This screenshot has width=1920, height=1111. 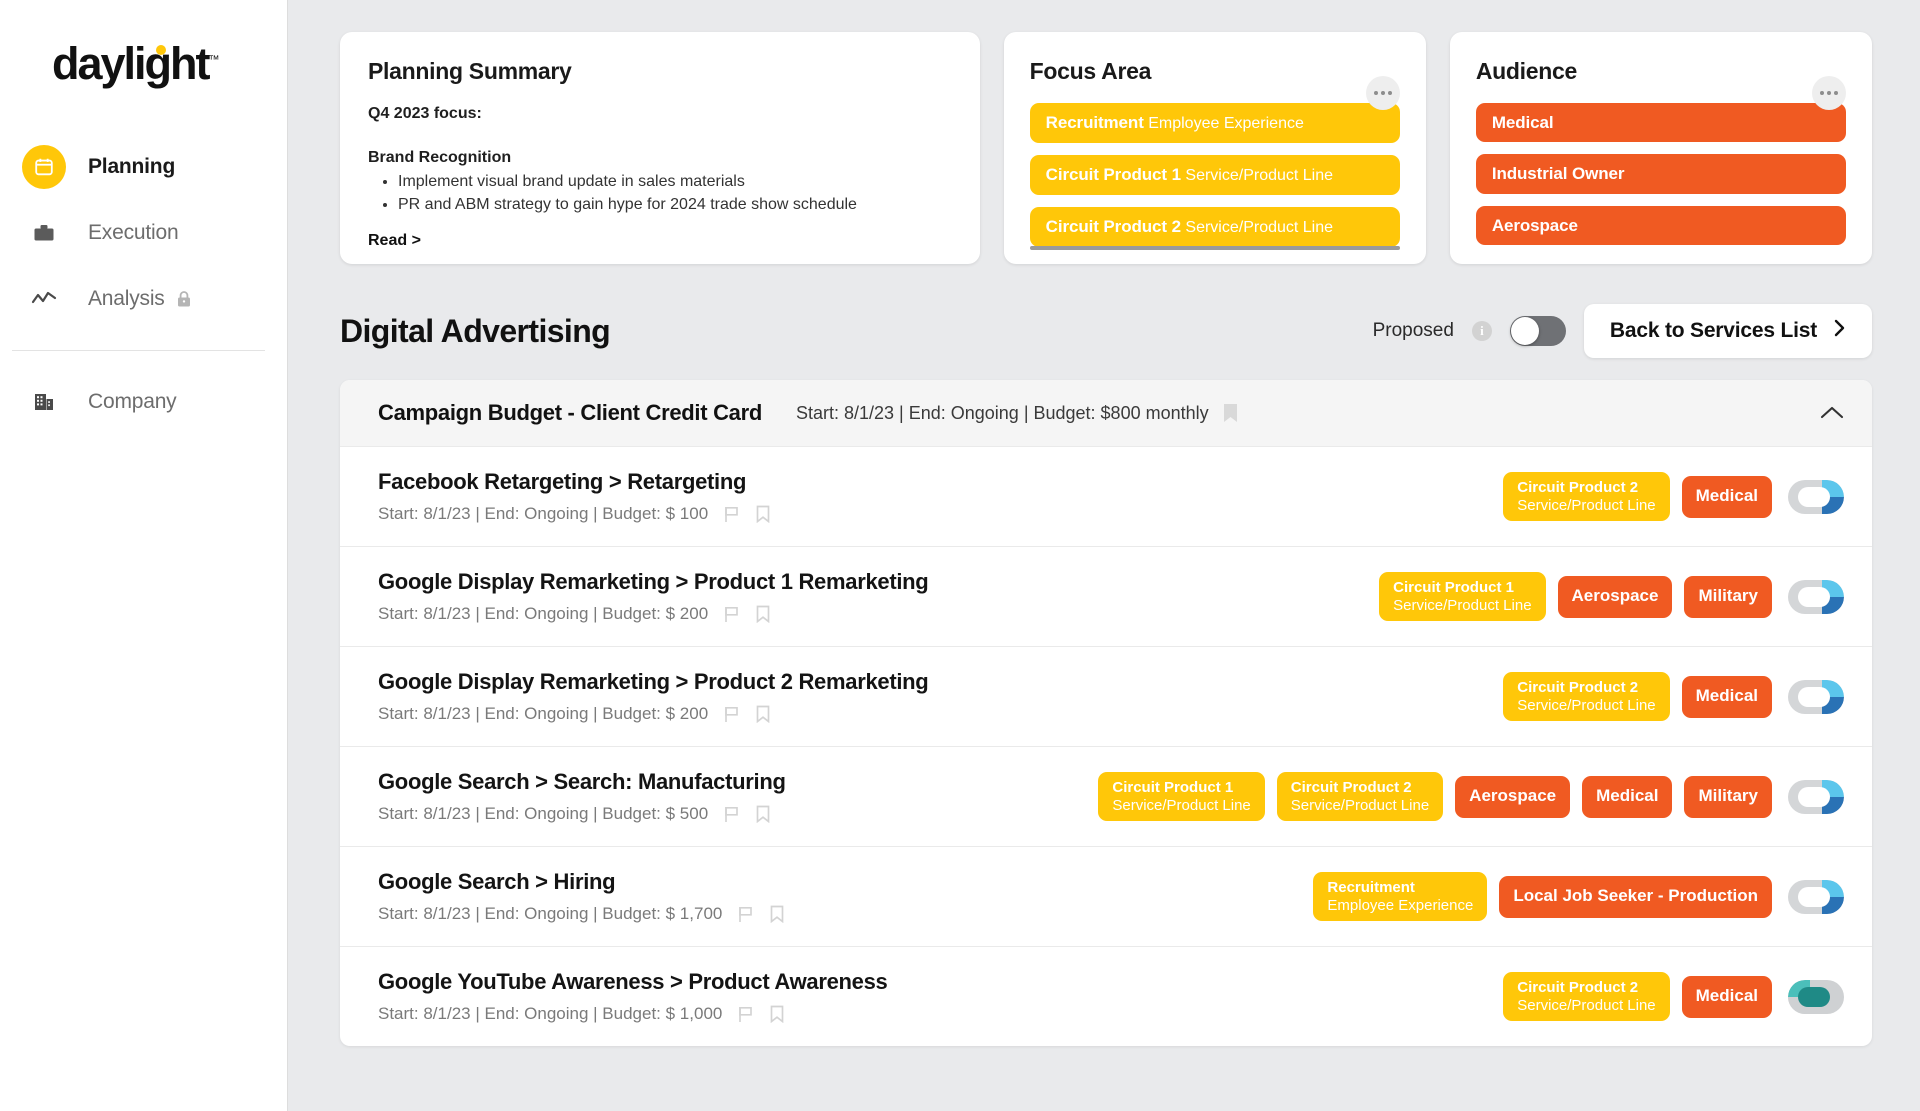 What do you see at coordinates (131, 63) in the screenshot?
I see `brand-name: daylight` at bounding box center [131, 63].